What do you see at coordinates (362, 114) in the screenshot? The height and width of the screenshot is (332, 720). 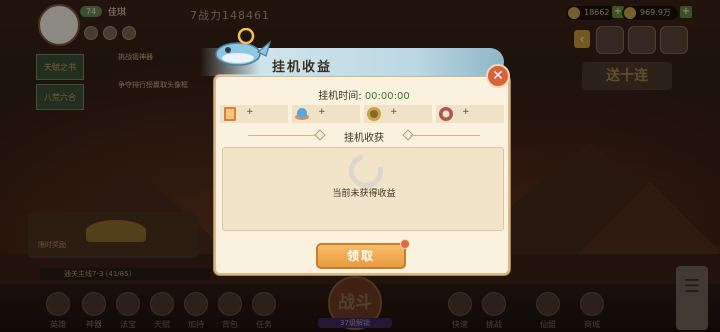 I see `reward-list: + + + +` at bounding box center [362, 114].